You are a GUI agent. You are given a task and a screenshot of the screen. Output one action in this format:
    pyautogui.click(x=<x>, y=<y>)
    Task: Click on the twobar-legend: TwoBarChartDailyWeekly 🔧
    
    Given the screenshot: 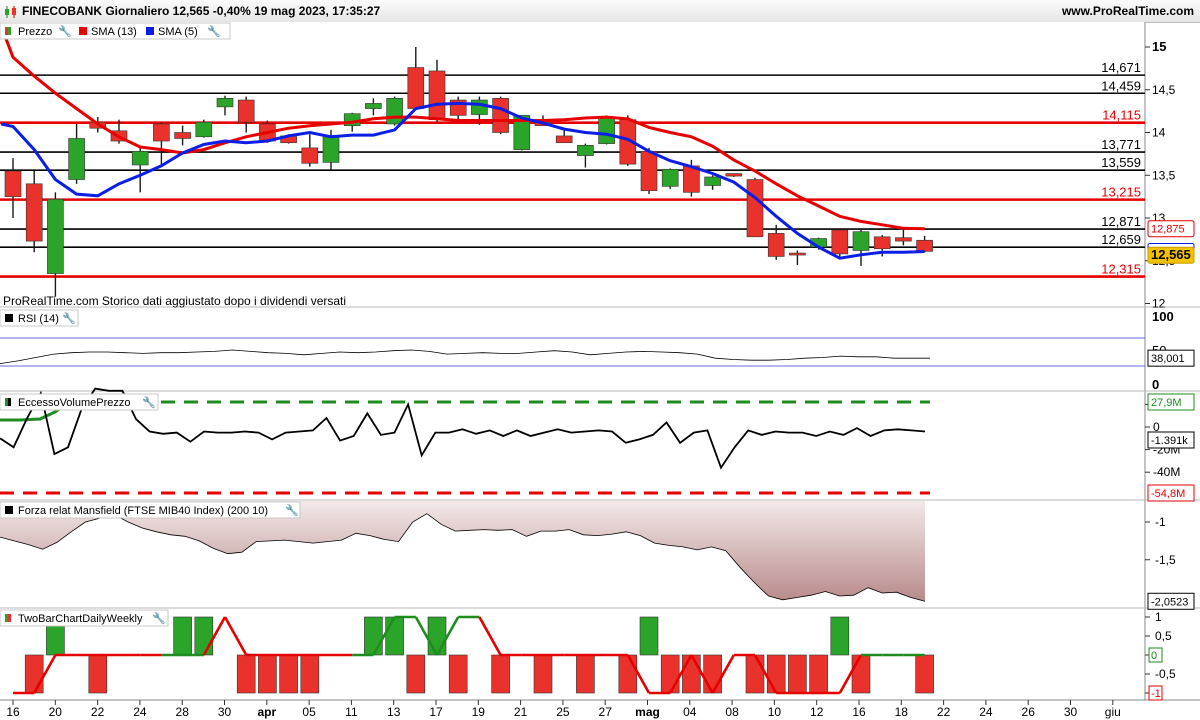 What is the action you would take?
    pyautogui.click(x=84, y=618)
    